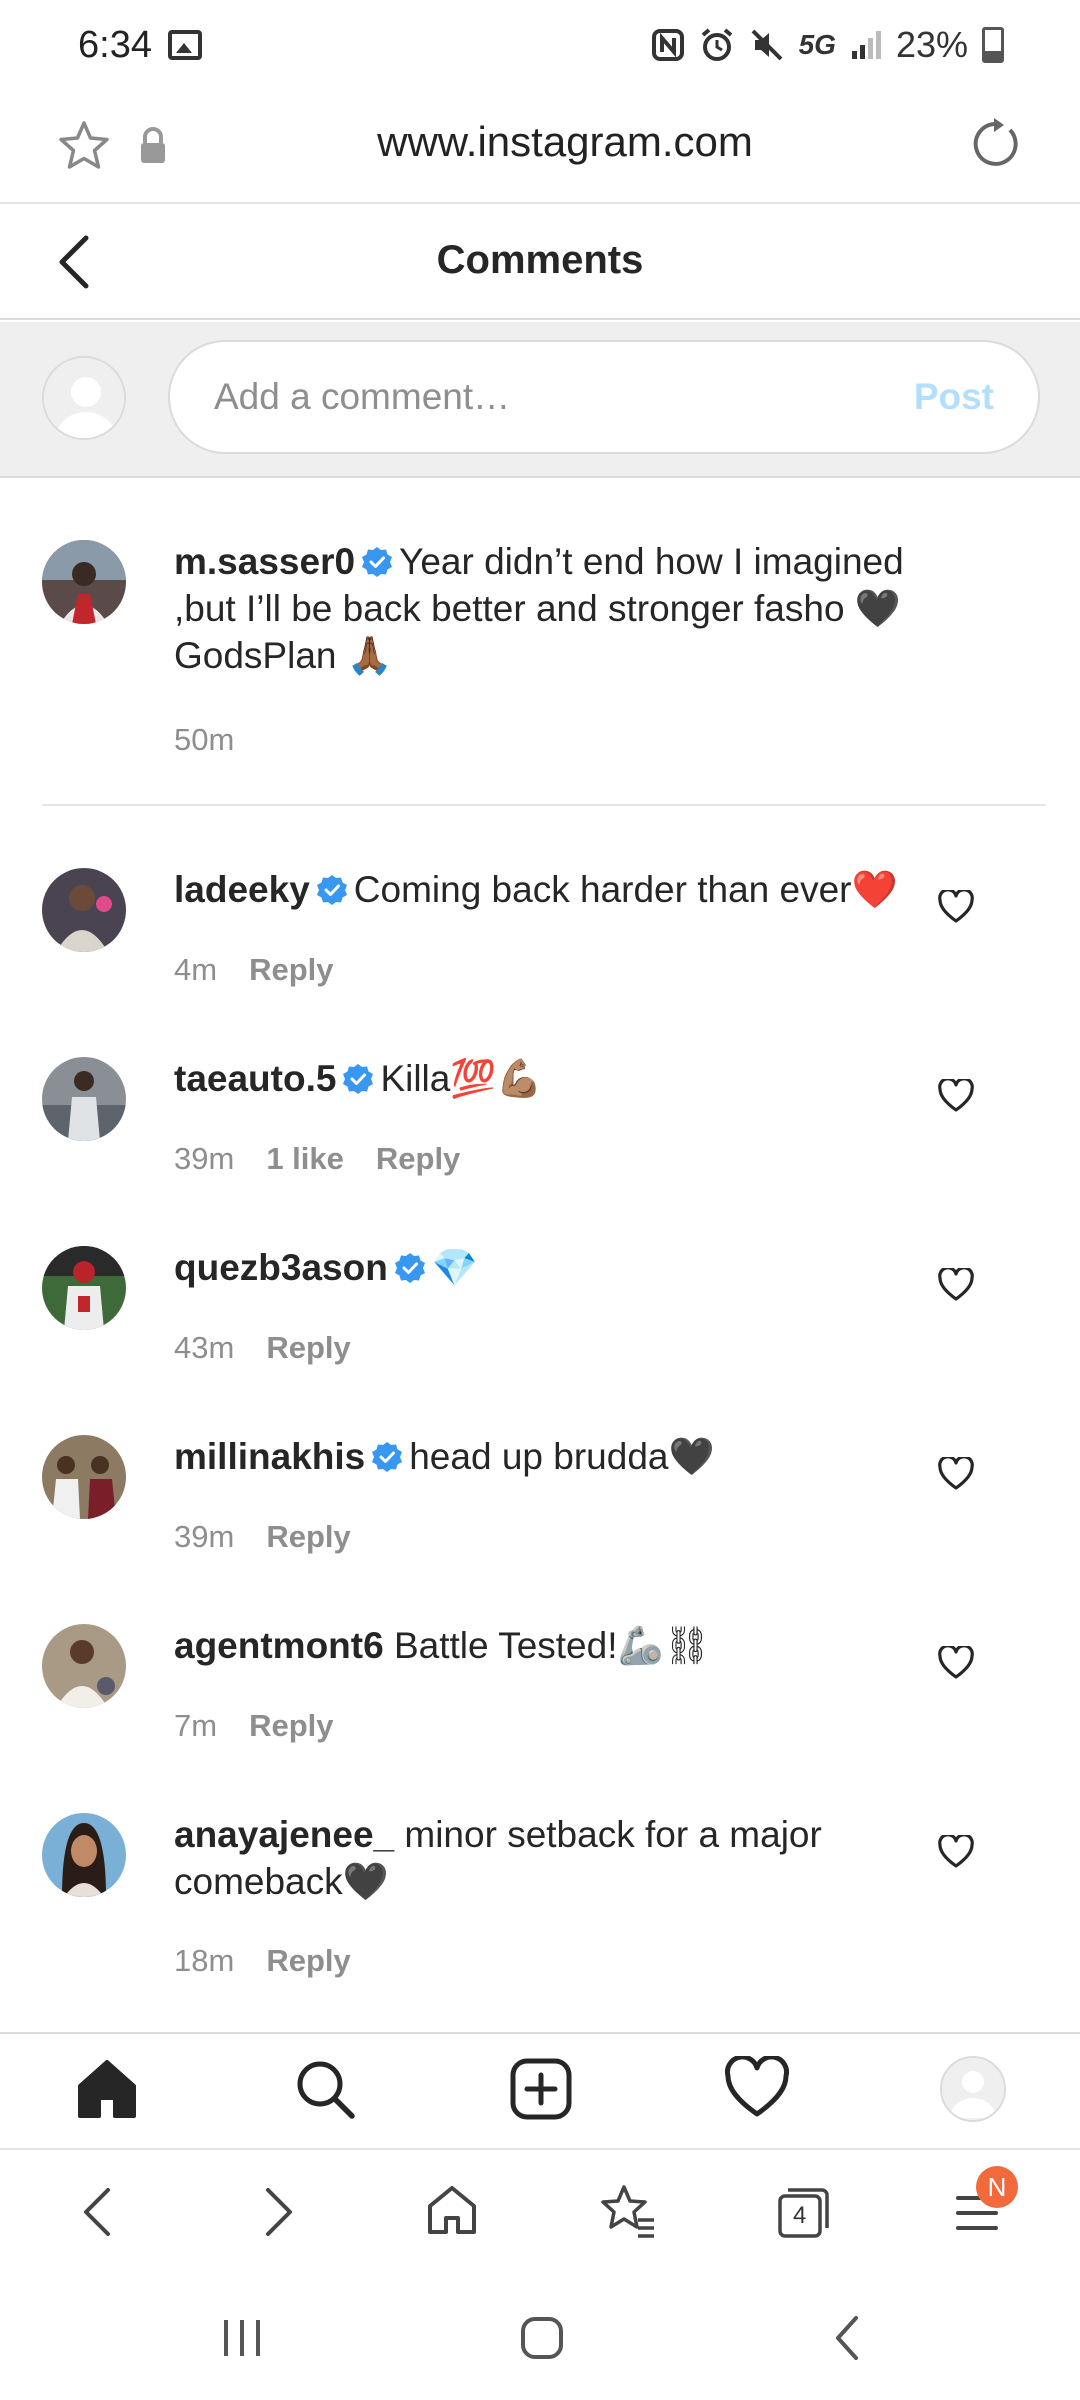 Image resolution: width=1080 pixels, height=2400 pixels. What do you see at coordinates (997, 2187) in the screenshot?
I see `notification-badge: N` at bounding box center [997, 2187].